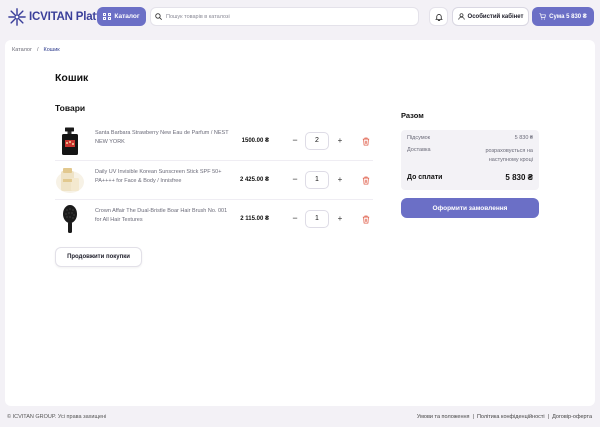 Image resolution: width=600 pixels, height=427 pixels. I want to click on bell-icon, so click(438, 17).